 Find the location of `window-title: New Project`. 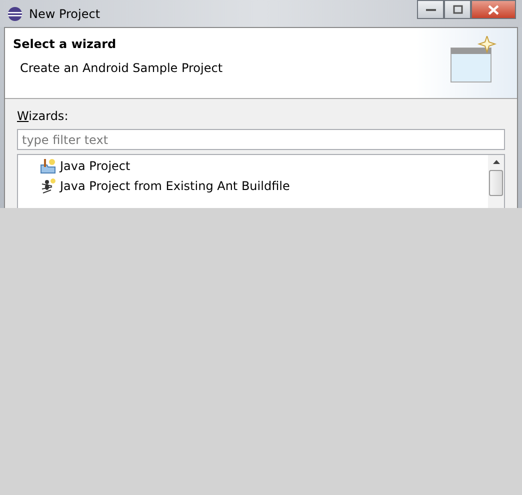

window-title: New Project is located at coordinates (64, 13).